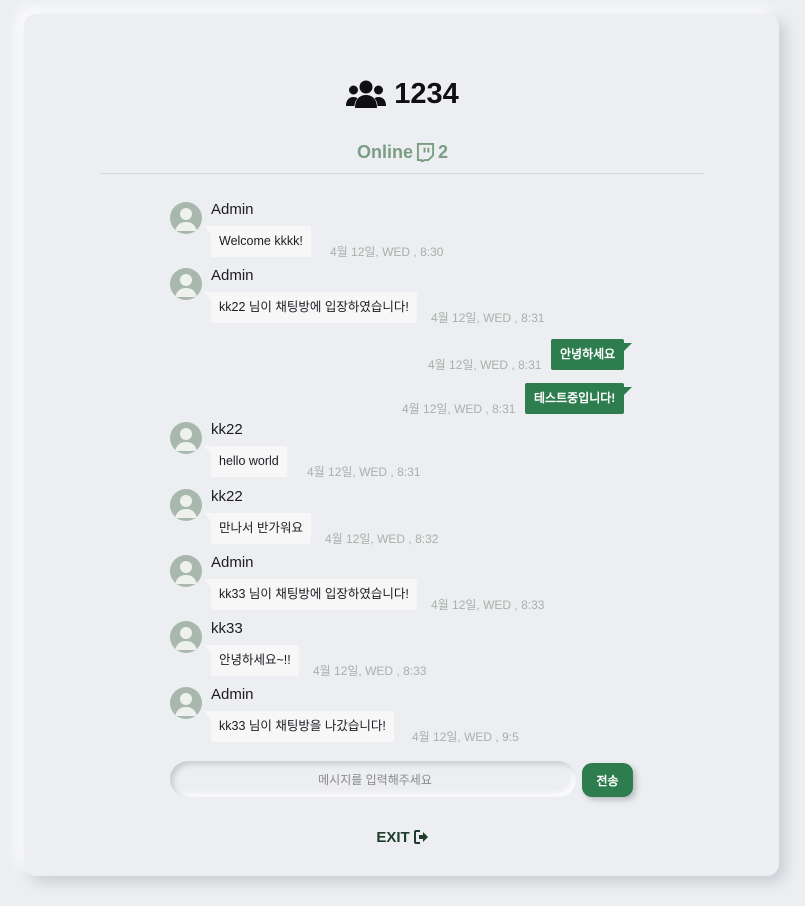 The image size is (805, 906). What do you see at coordinates (382, 539) in the screenshot?
I see `message-time: 4월 12일, WED , 8:32` at bounding box center [382, 539].